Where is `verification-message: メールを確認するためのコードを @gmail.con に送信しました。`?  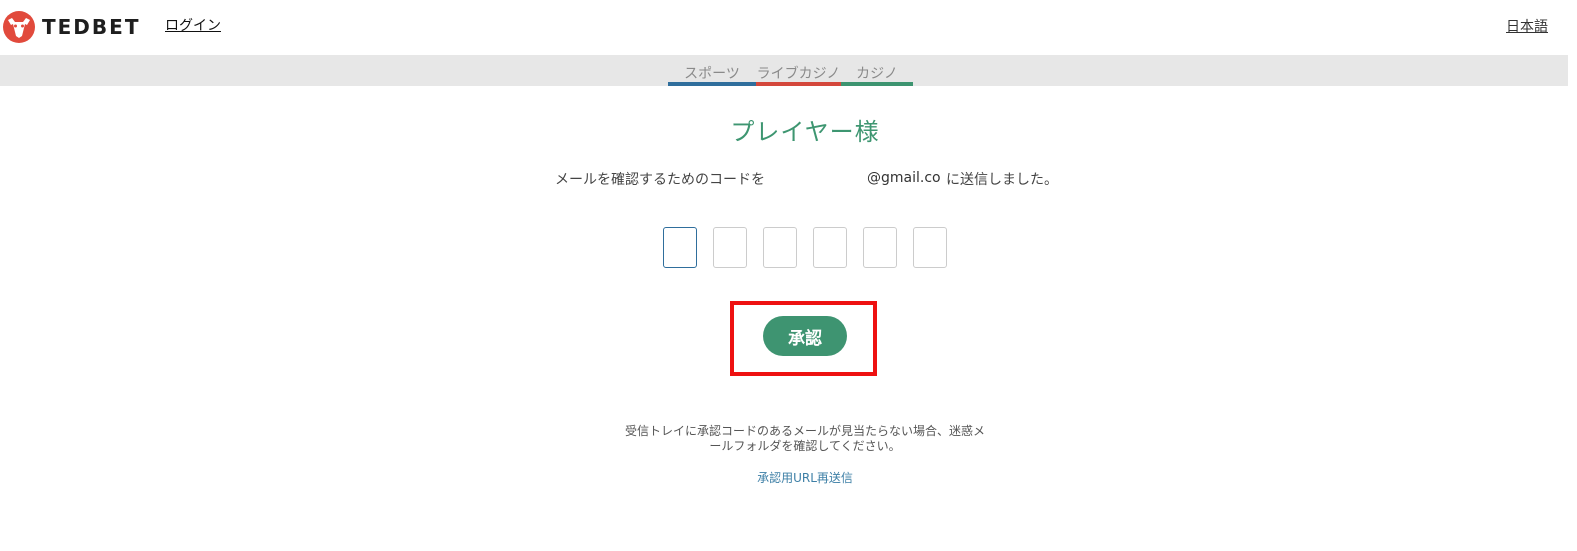 verification-message: メールを確認するためのコードを @gmail.con に送信しました。 is located at coordinates (788, 179).